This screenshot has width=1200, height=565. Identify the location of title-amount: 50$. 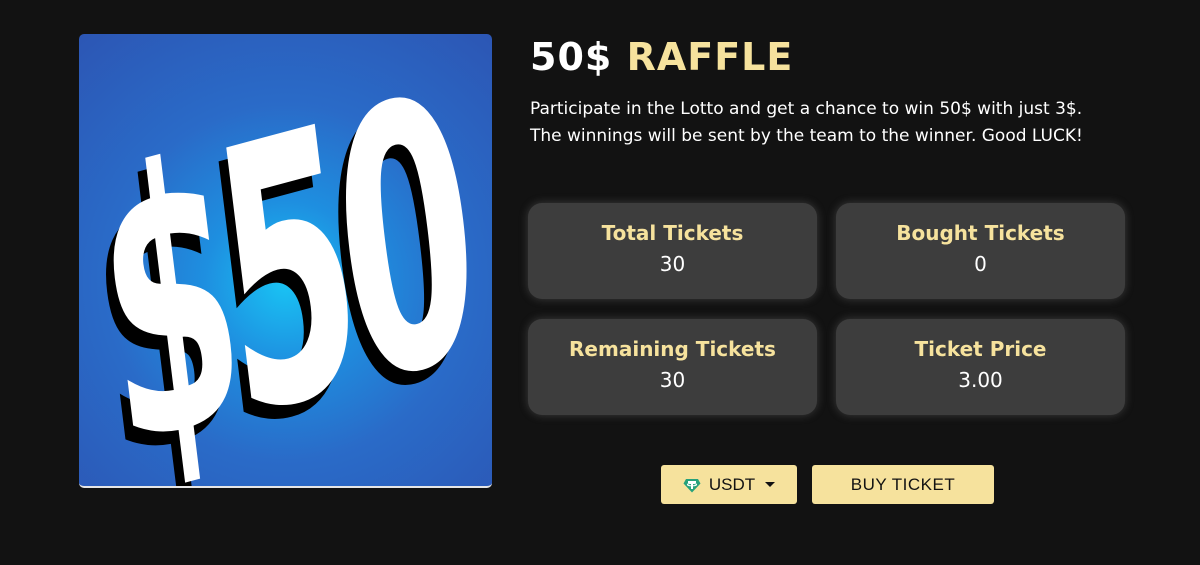
(571, 57).